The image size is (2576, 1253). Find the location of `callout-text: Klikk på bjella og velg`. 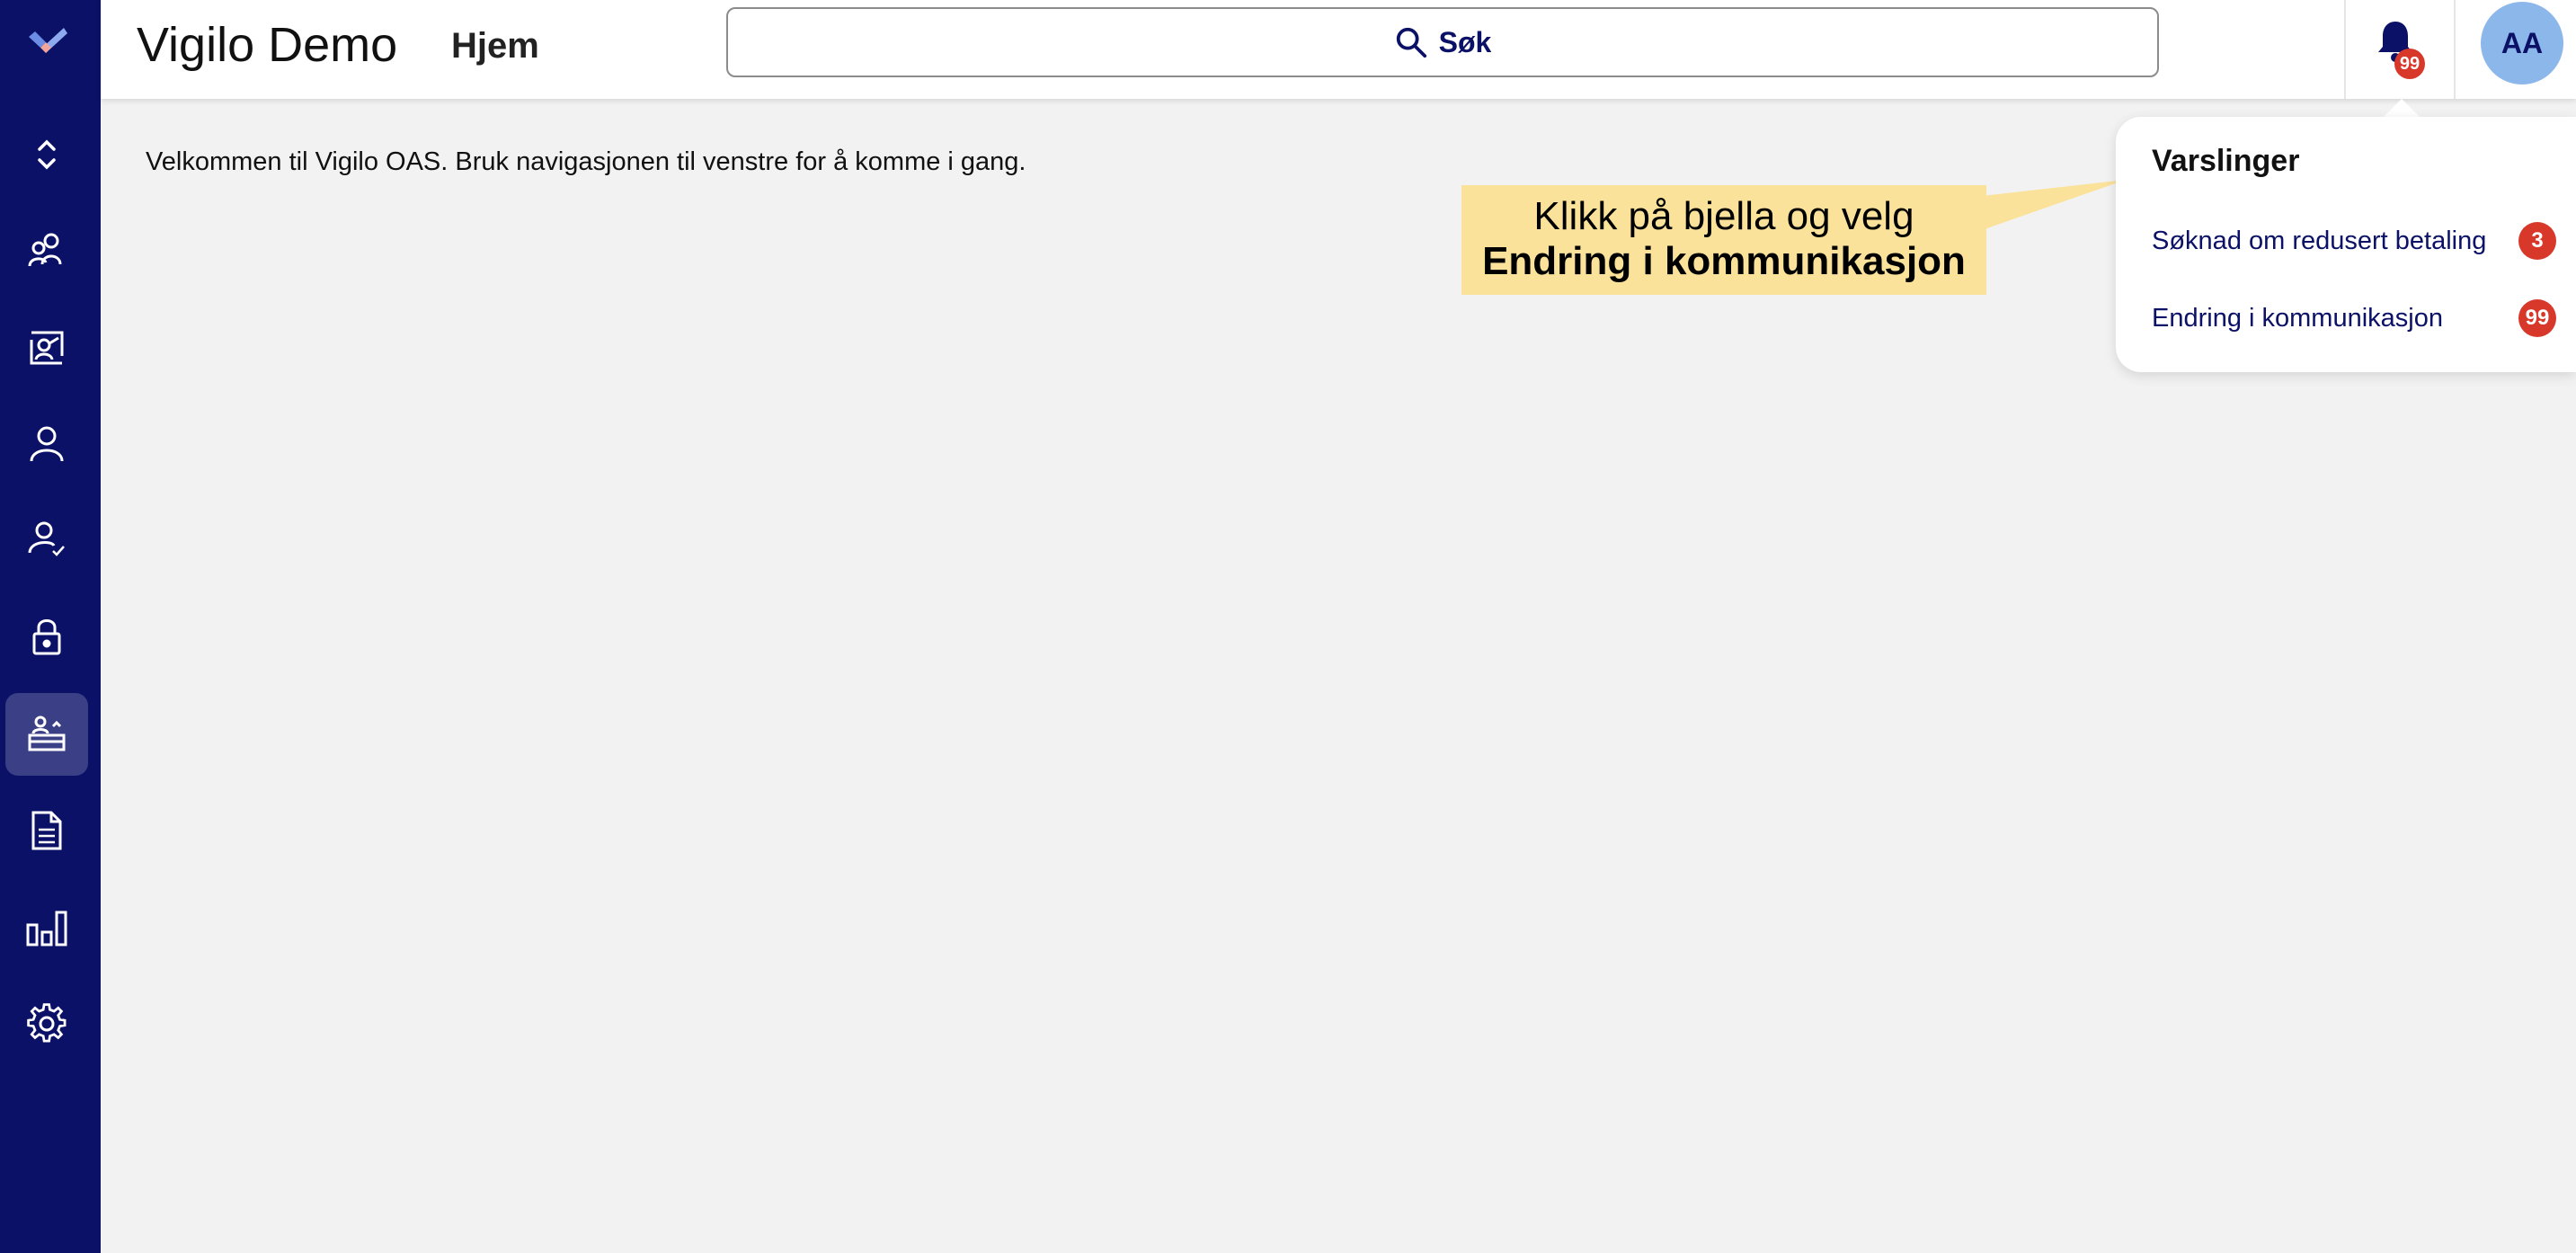

callout-text: Klikk på bjella og velg is located at coordinates (1723, 216).